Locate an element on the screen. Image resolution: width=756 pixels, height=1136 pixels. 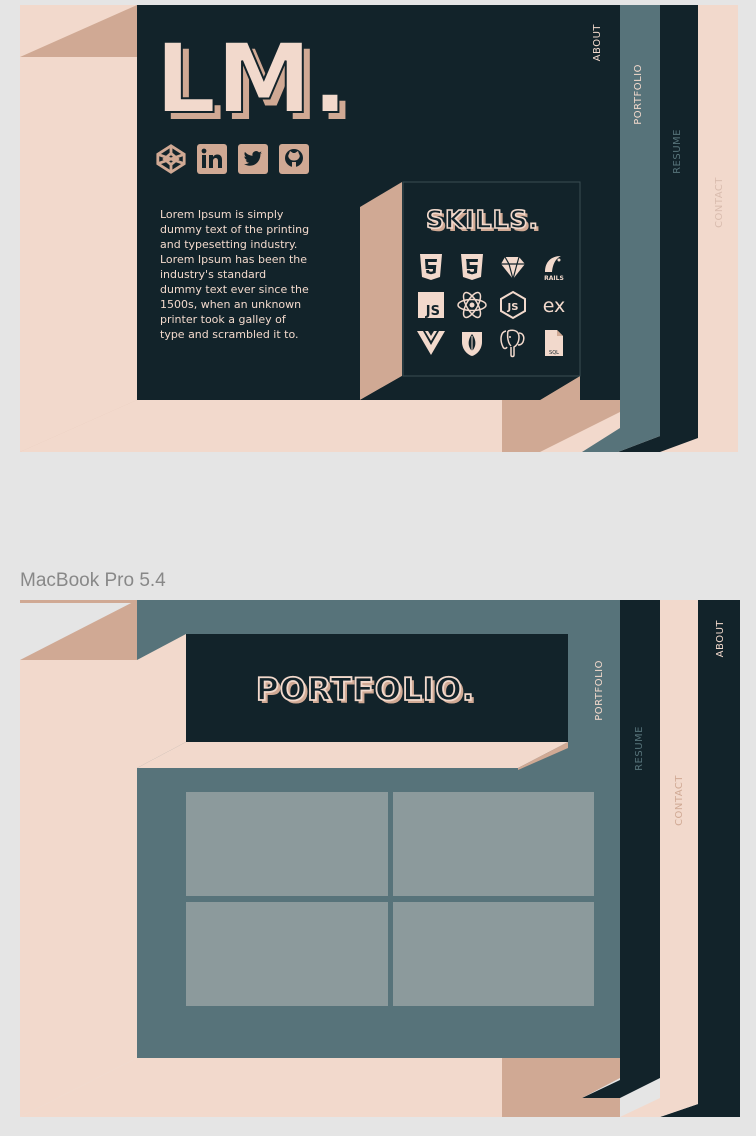
tab-portfolio-2: PORTFOLIO is located at coordinates (599, 690).